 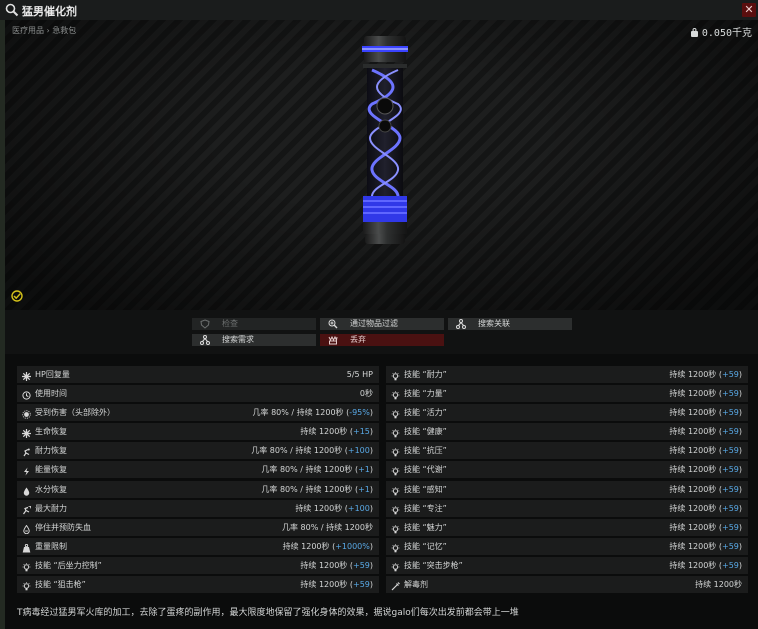 I want to click on action-bar: 检查 通过物品过滤 搜索关联 搜索需求 丢弃, so click(x=381, y=332).